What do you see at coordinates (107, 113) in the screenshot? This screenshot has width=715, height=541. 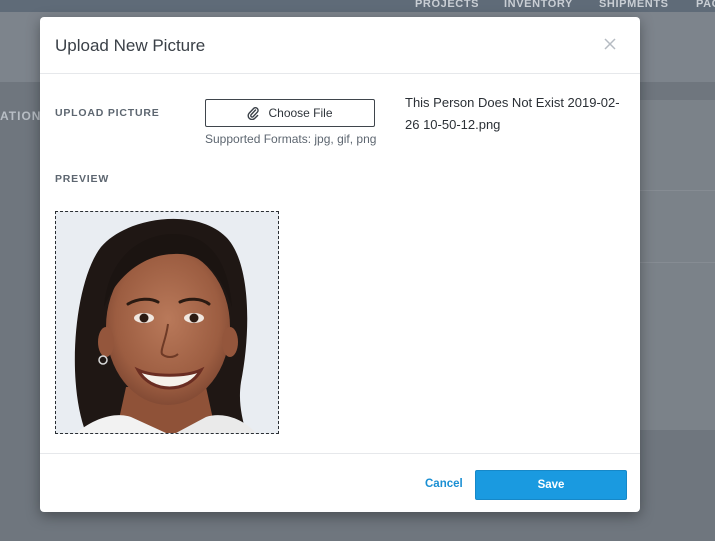 I see `upload-picture-label: UPLOAD PICTURE` at bounding box center [107, 113].